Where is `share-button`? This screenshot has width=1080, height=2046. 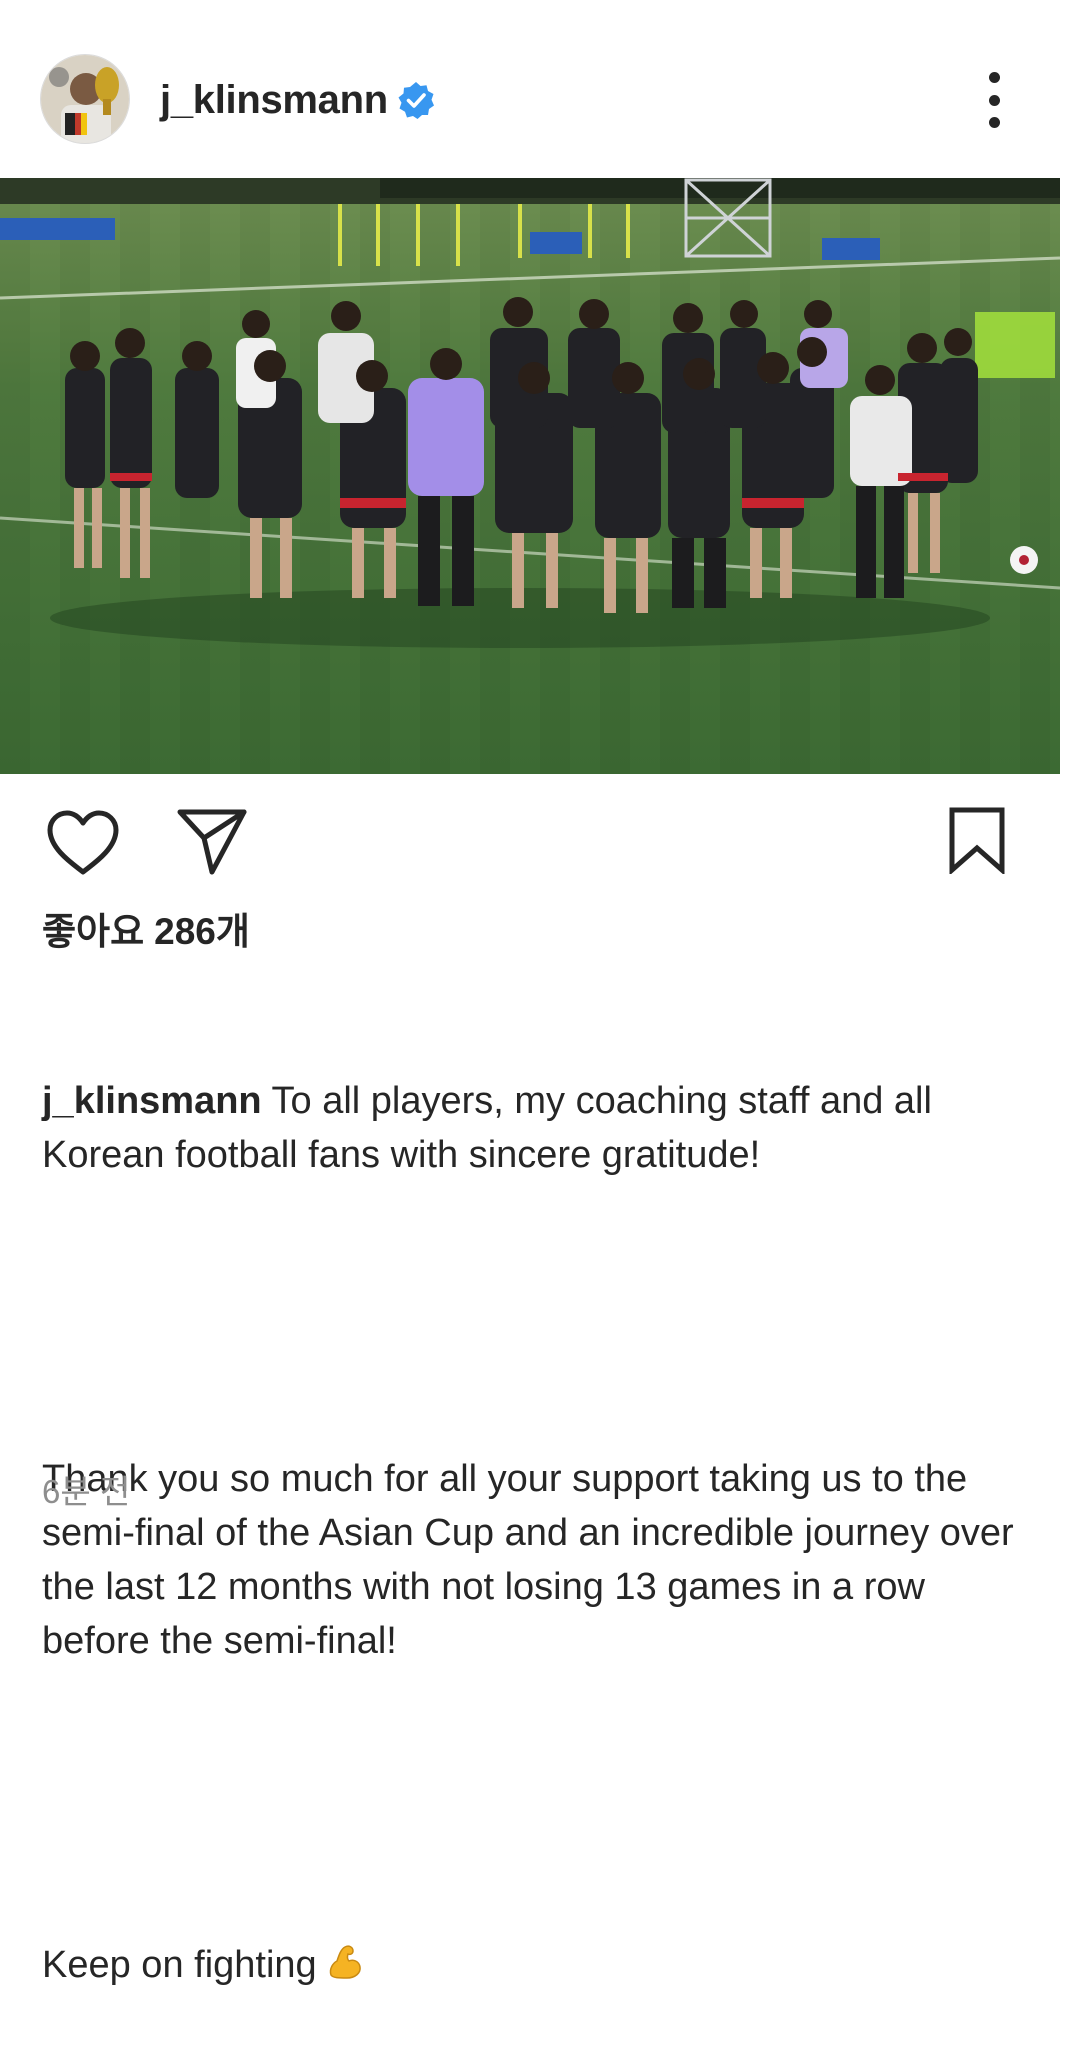 share-button is located at coordinates (212, 842).